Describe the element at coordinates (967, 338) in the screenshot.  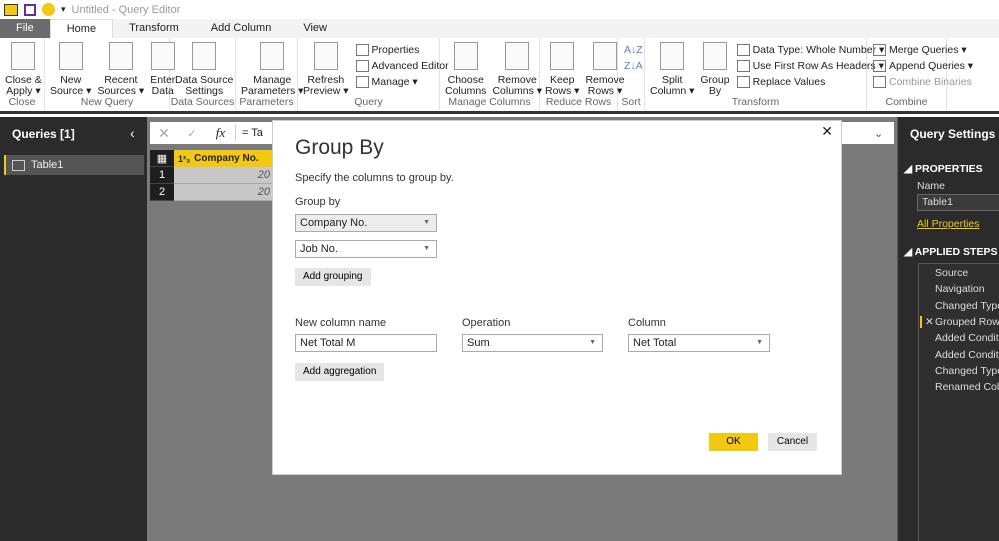
I see `applied-step: Added Conditional Column` at that location.